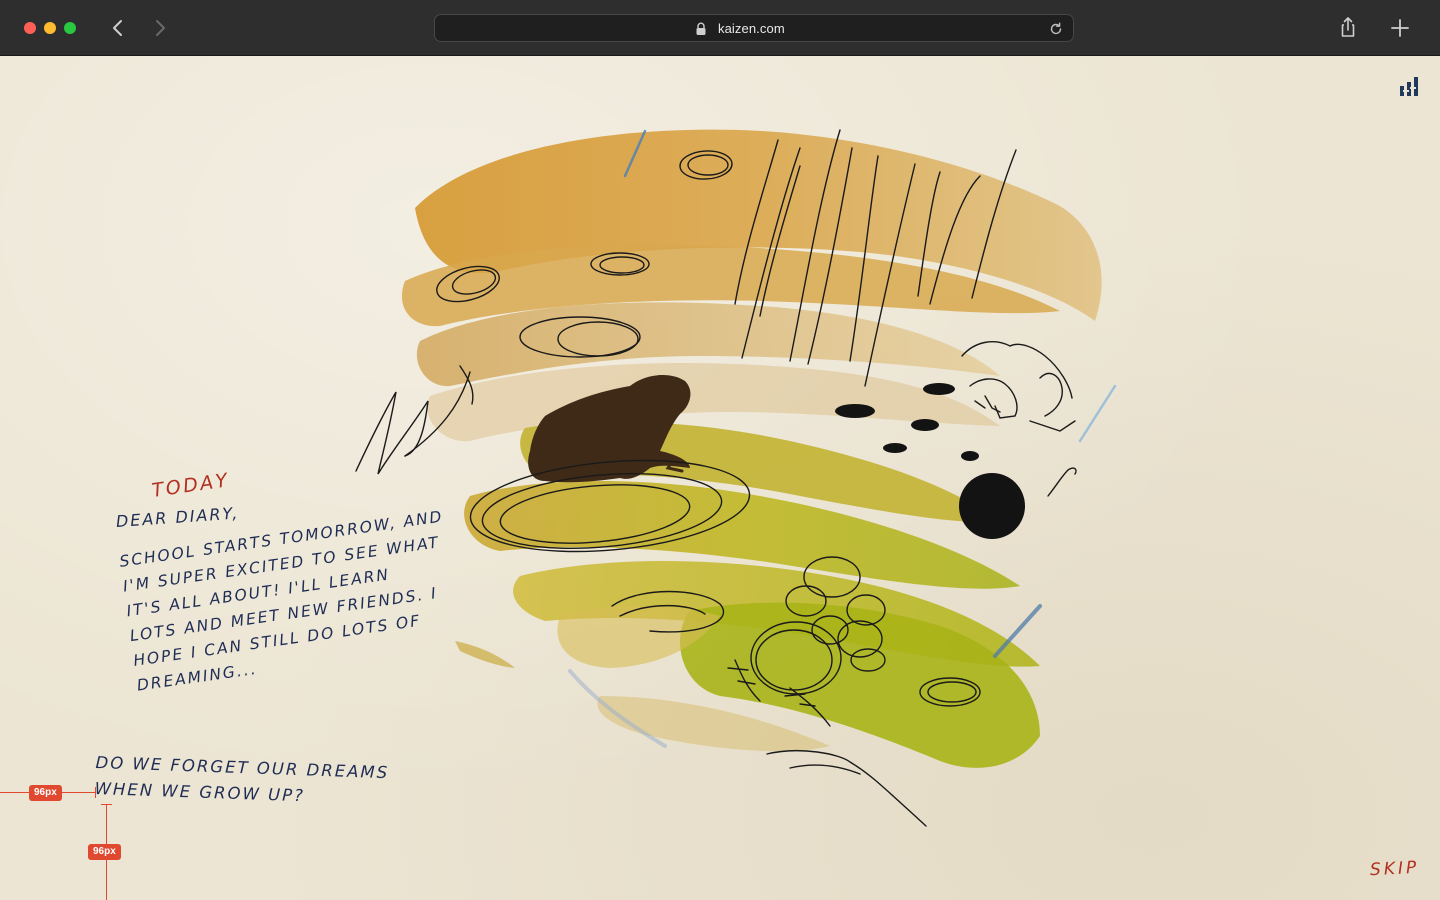 This screenshot has width=1440, height=900. I want to click on bar-chart-logo-icon, so click(1410, 87).